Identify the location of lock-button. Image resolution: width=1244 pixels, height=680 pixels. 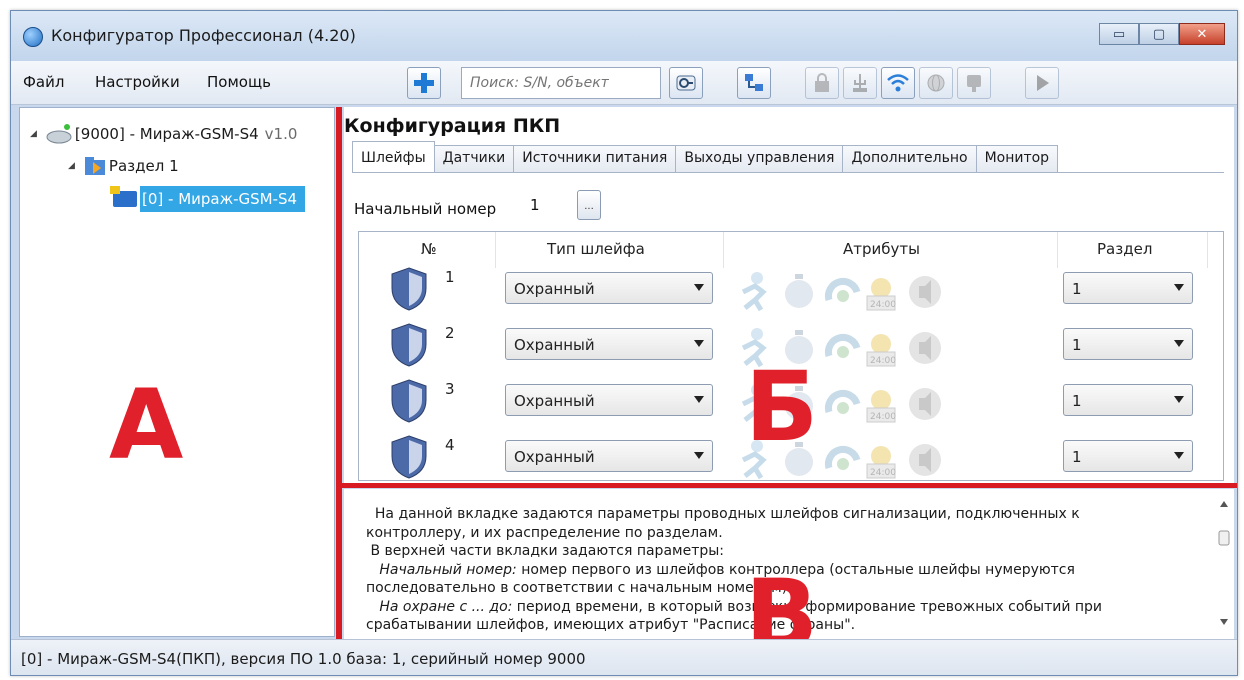
(822, 83).